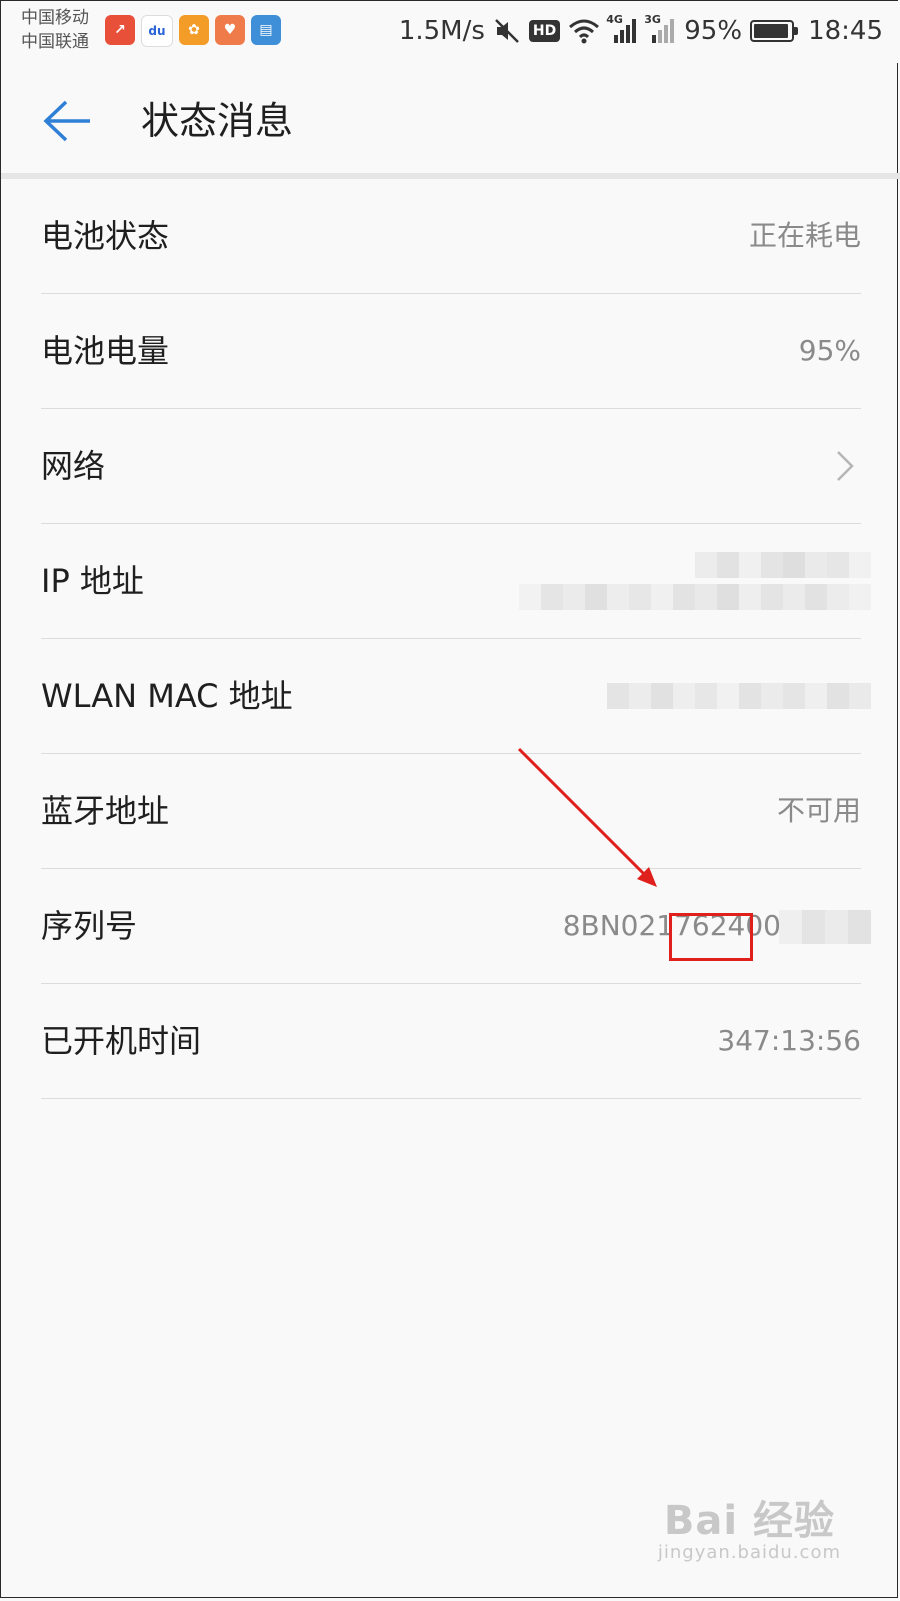 The width and height of the screenshot is (900, 1601). What do you see at coordinates (845, 31) in the screenshot?
I see `clock: 18:45` at bounding box center [845, 31].